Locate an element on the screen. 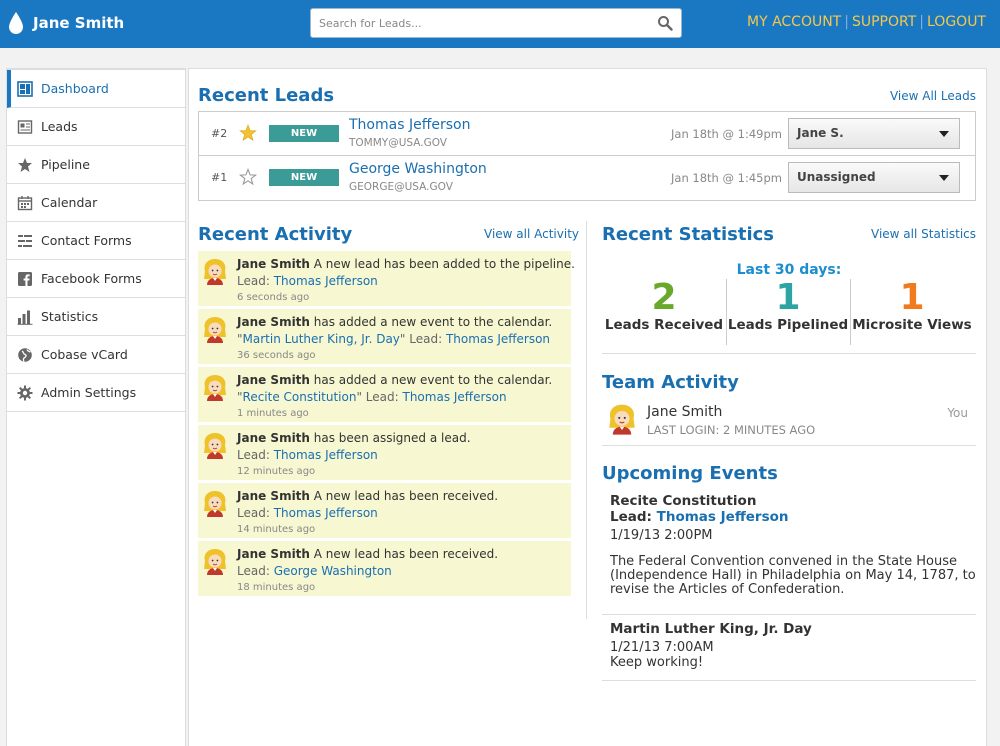  stat-value: 1 is located at coordinates (912, 297).